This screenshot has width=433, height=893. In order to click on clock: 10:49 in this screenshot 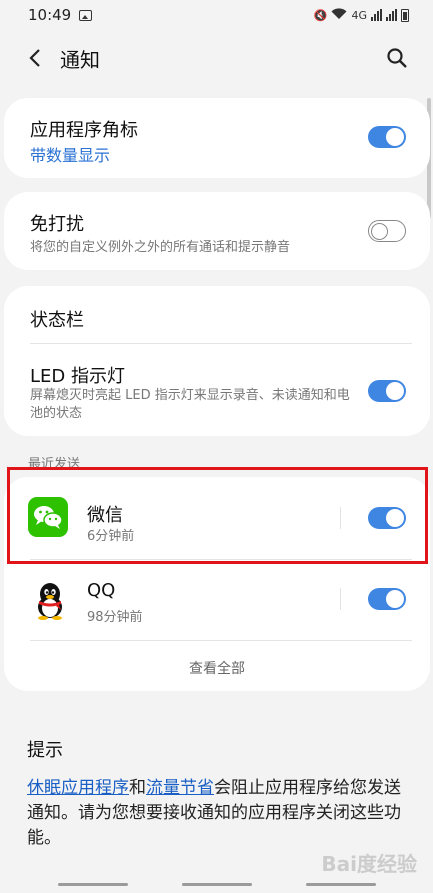, I will do `click(50, 15)`.